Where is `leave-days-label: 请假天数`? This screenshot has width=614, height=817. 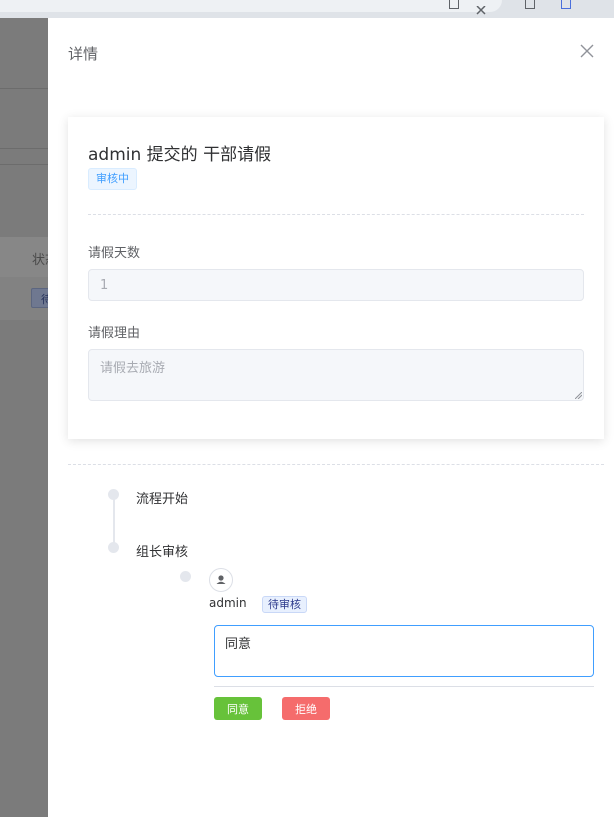 leave-days-label: 请假天数 is located at coordinates (114, 253).